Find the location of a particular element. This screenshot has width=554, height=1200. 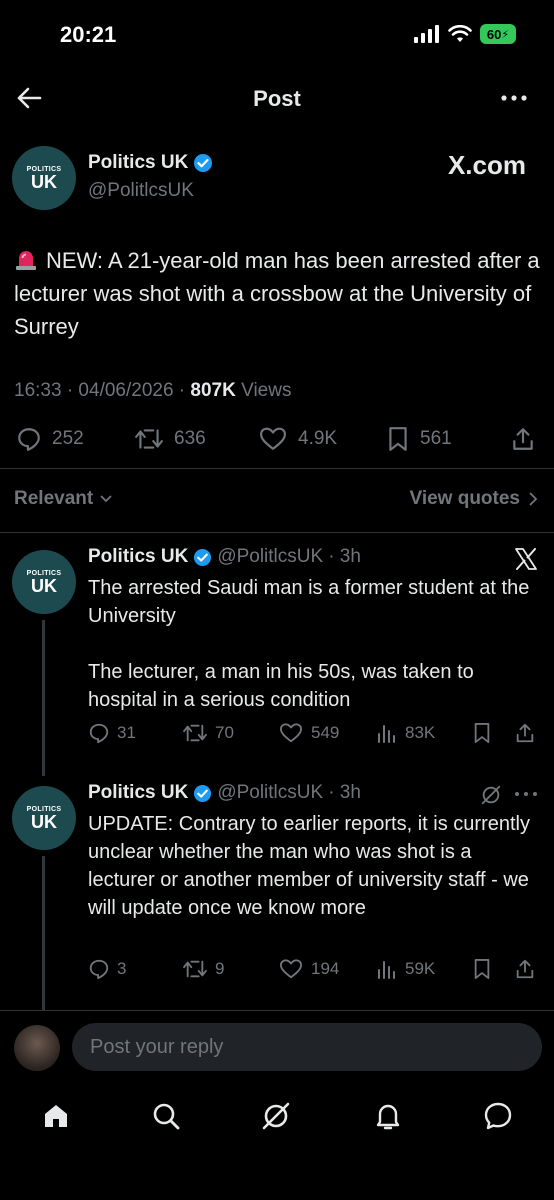

author-name-text: Politics UK is located at coordinates (138, 162).